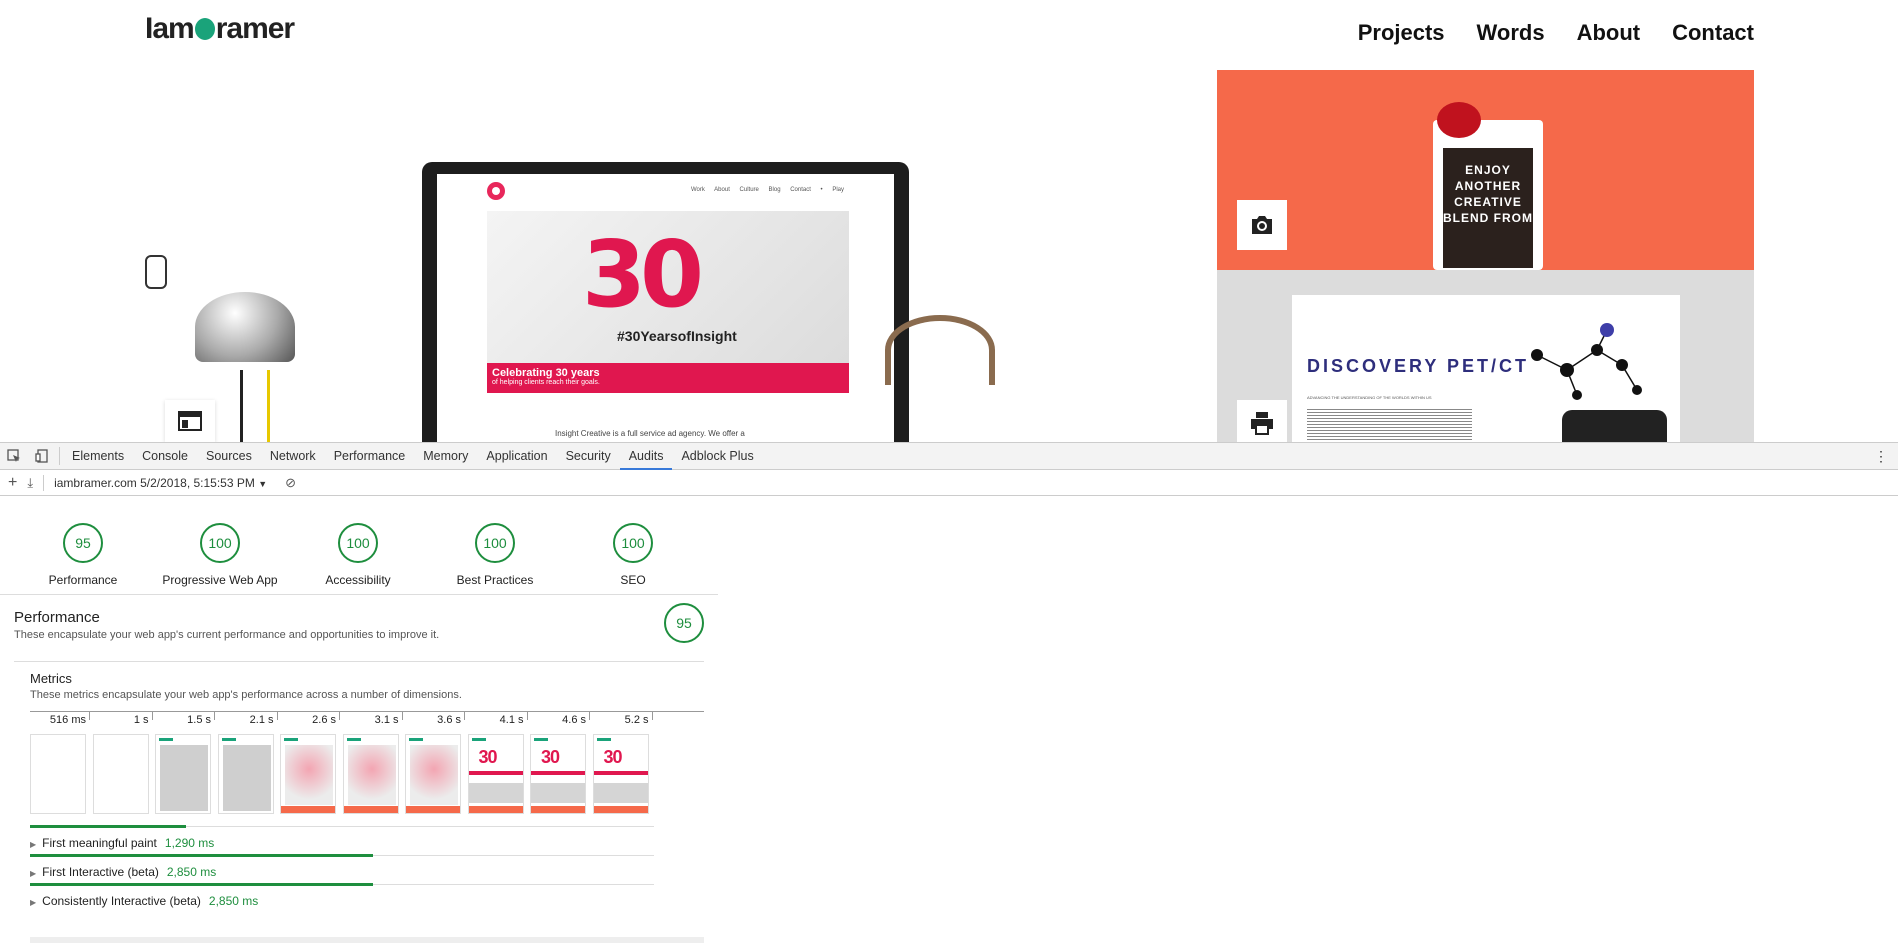  What do you see at coordinates (588, 456) in the screenshot?
I see `tab-security: Security` at bounding box center [588, 456].